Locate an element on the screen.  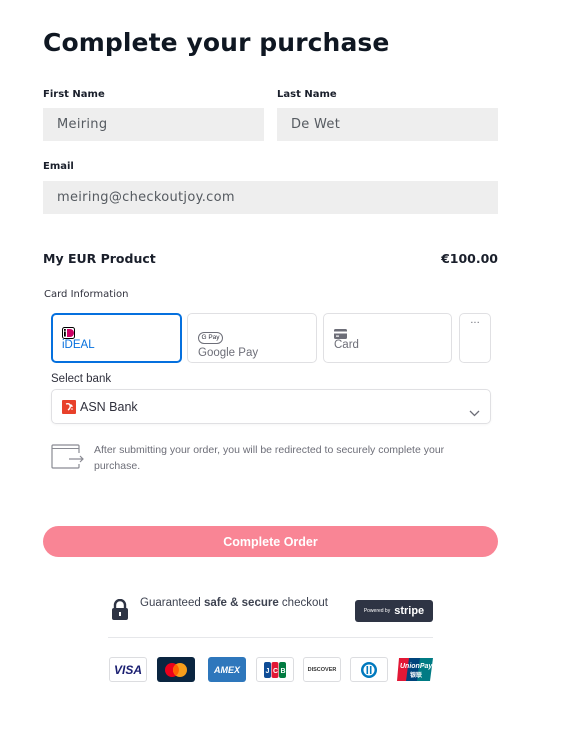
tab-card-label: Card is located at coordinates (346, 345).